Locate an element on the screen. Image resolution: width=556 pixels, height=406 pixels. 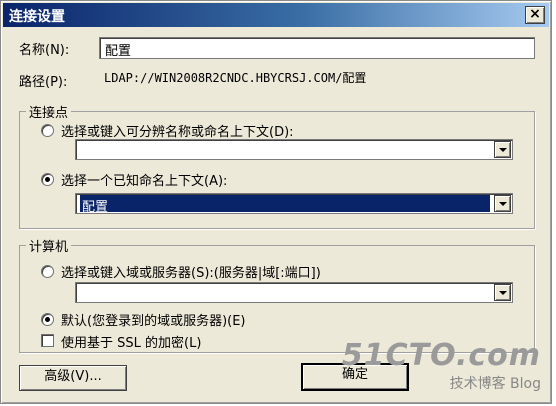
domain-server-combo-value is located at coordinates (285, 292).